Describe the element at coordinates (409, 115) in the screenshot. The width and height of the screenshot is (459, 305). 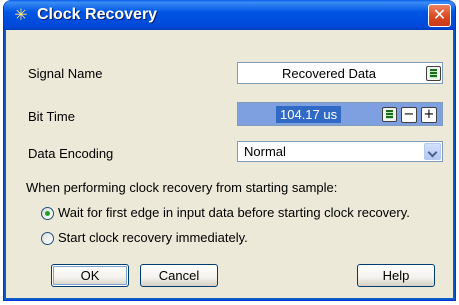
I see `decrement-button: −` at that location.